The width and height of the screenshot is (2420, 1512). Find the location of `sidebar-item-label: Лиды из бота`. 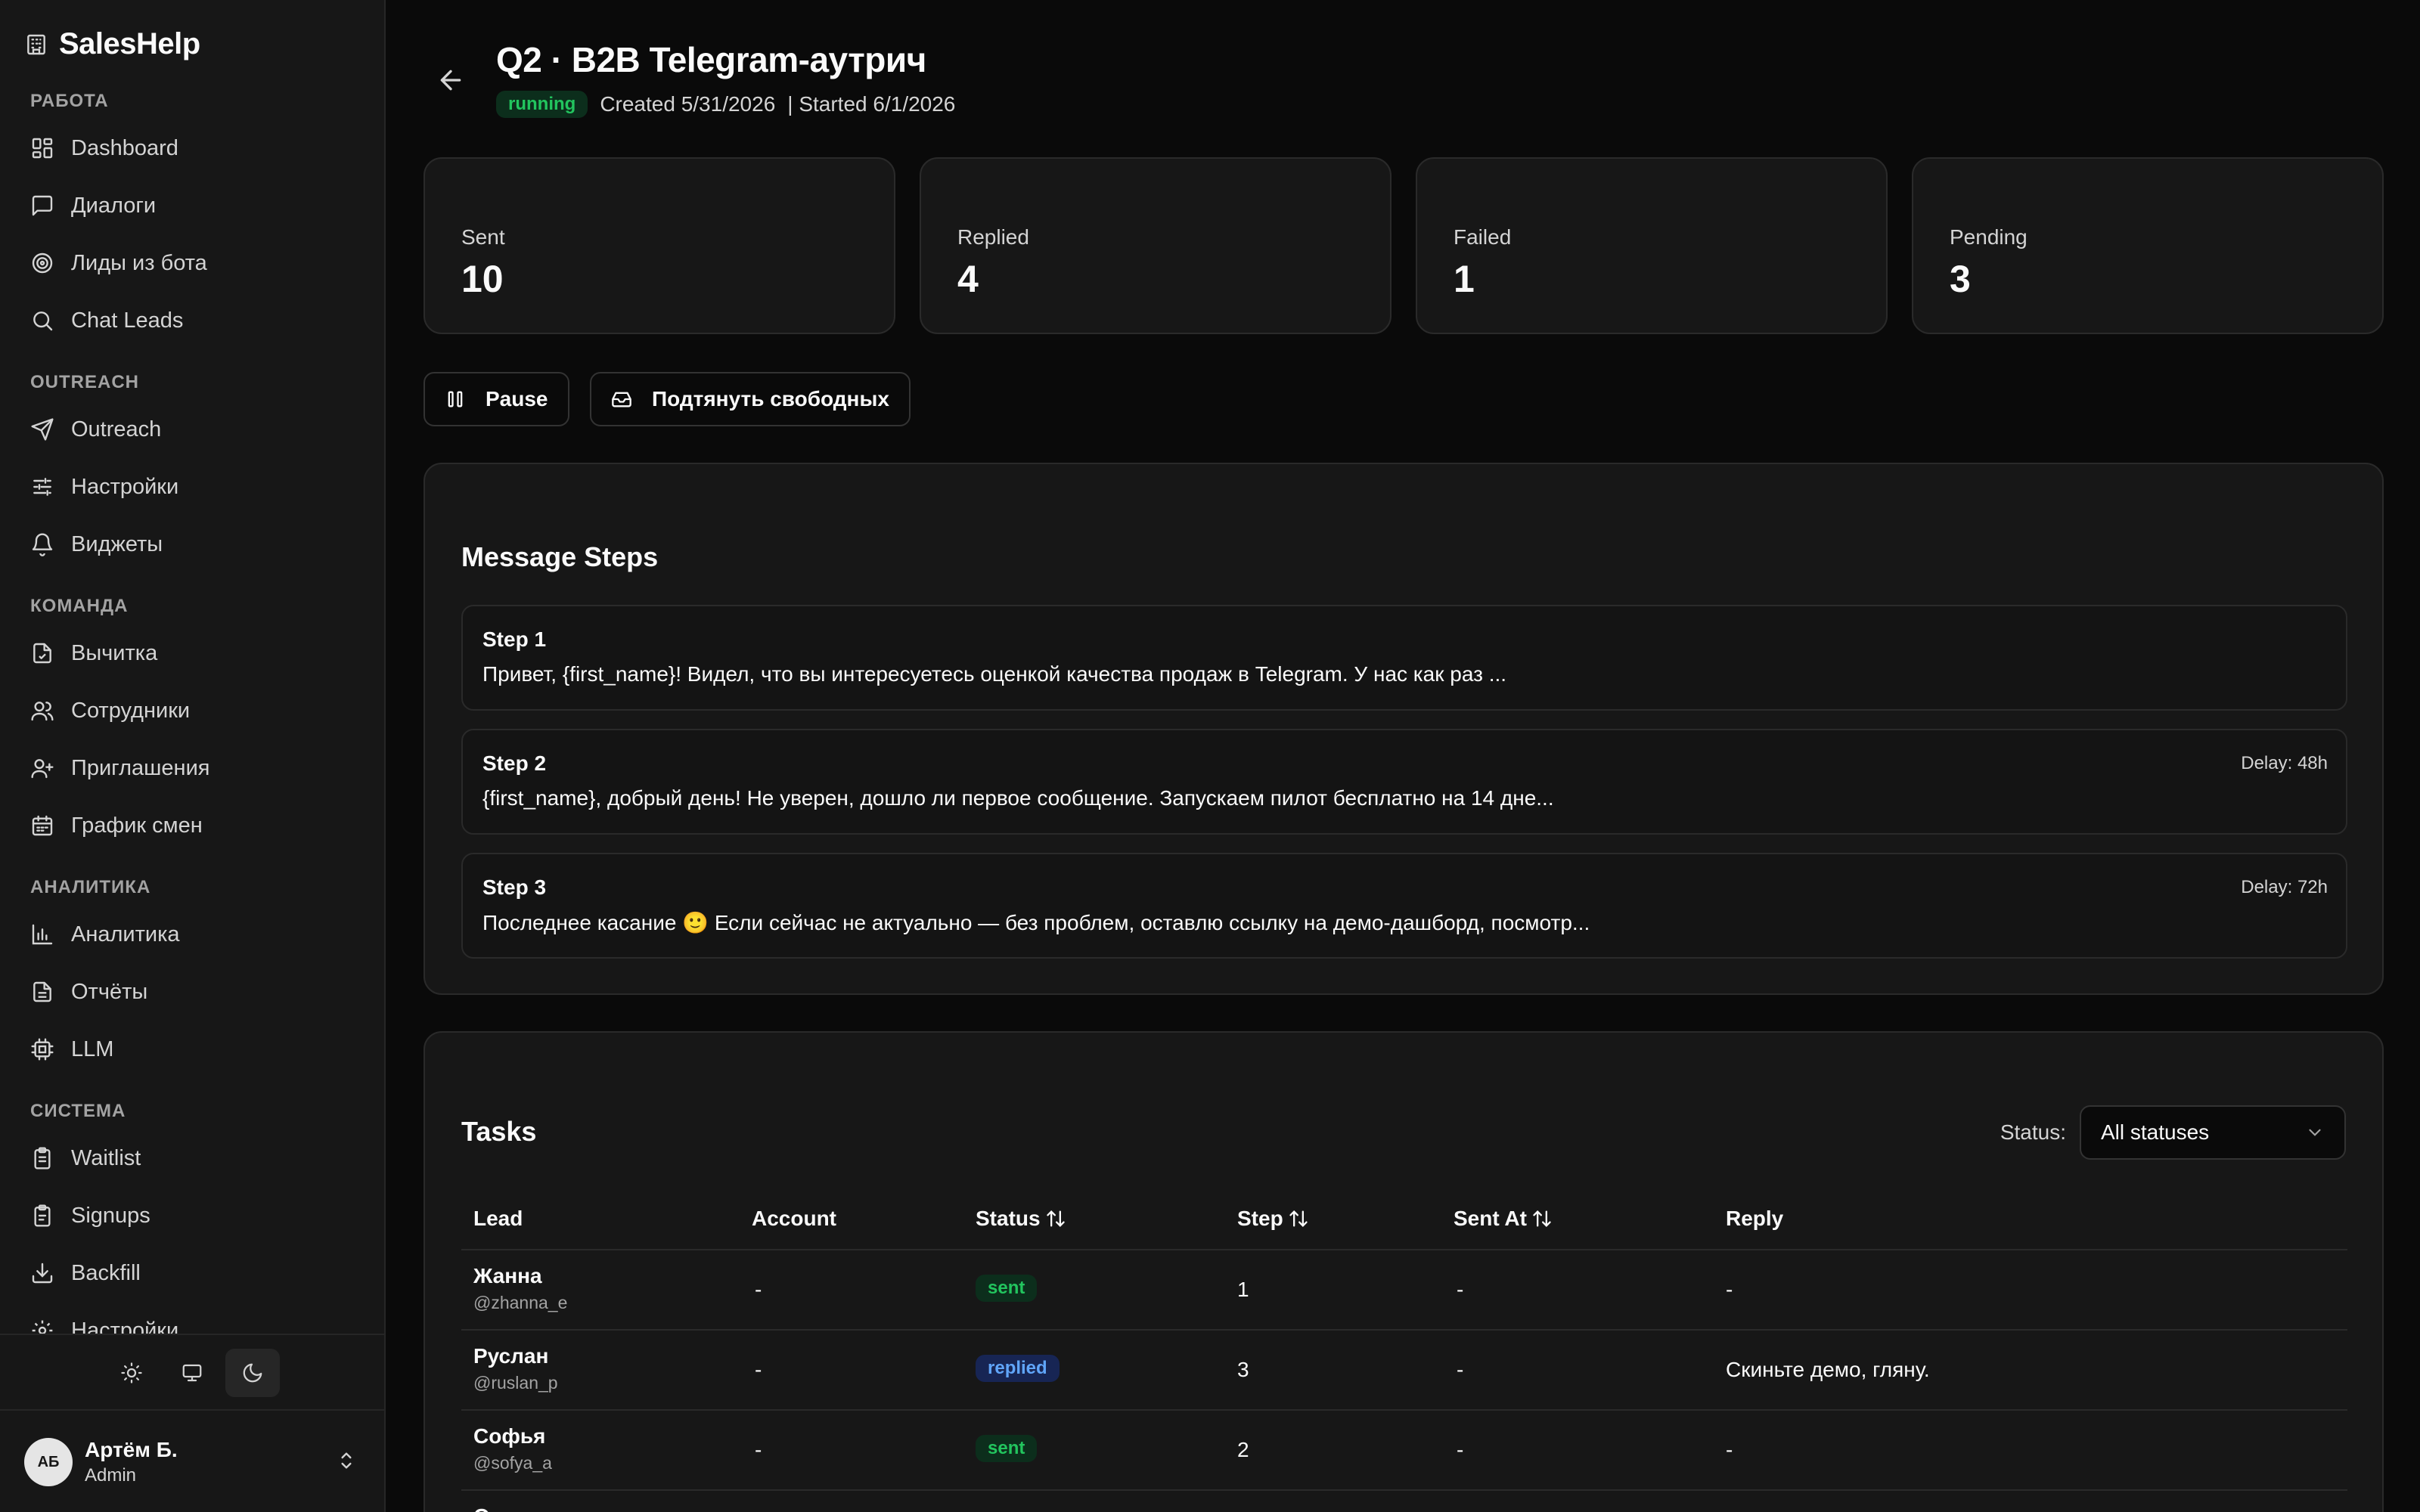

sidebar-item-label: Лиды из бота is located at coordinates (139, 262).